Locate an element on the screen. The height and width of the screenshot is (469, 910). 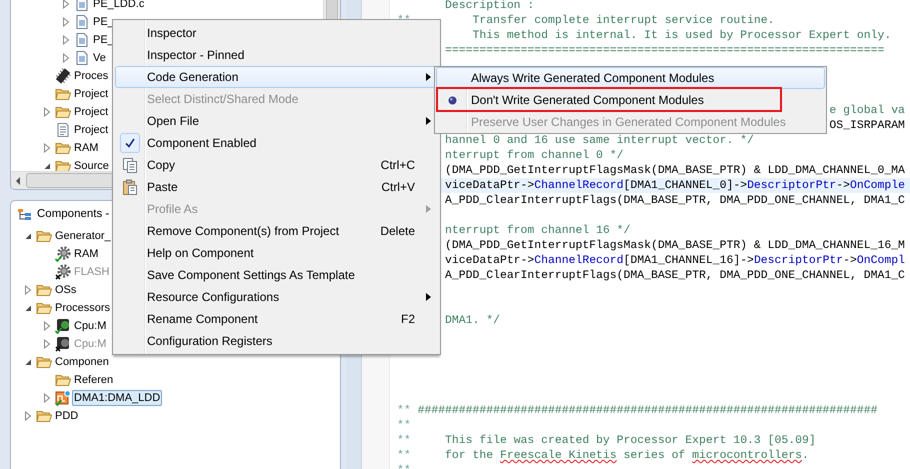
menu-item: Configuration Registers is located at coordinates (276, 341).